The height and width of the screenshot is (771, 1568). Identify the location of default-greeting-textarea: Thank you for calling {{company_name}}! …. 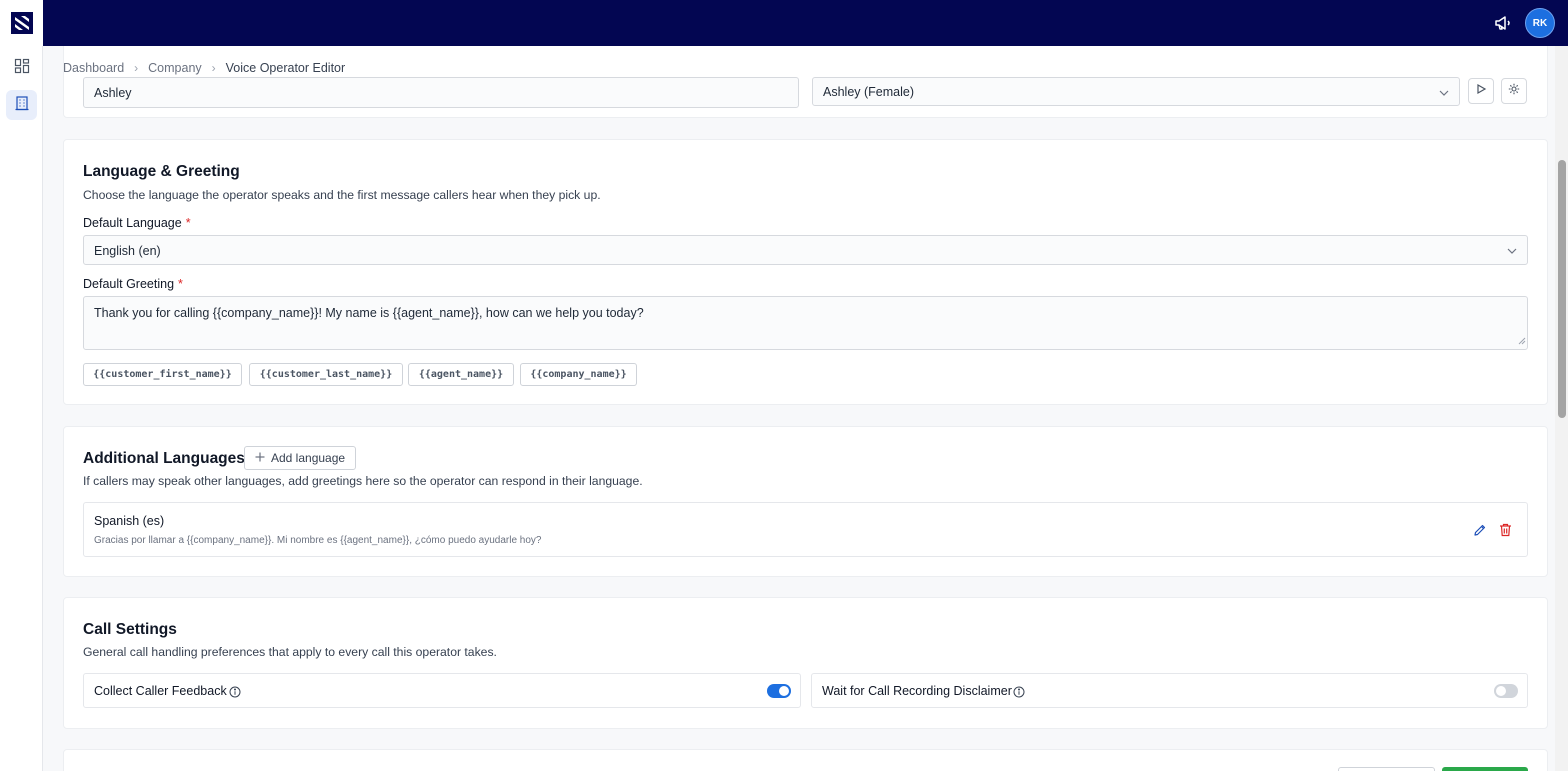
(805, 323).